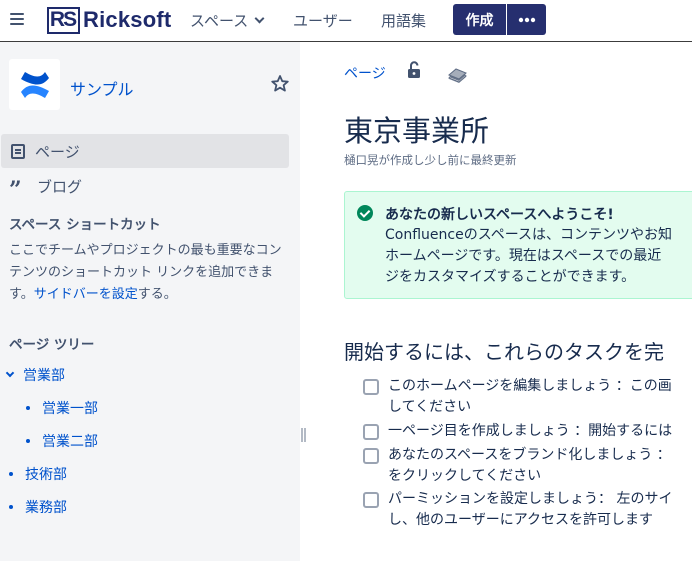 This screenshot has width=692, height=561. Describe the element at coordinates (86, 294) in the screenshot. I see `configure-sidebar-link: サイドバーを設定` at that location.